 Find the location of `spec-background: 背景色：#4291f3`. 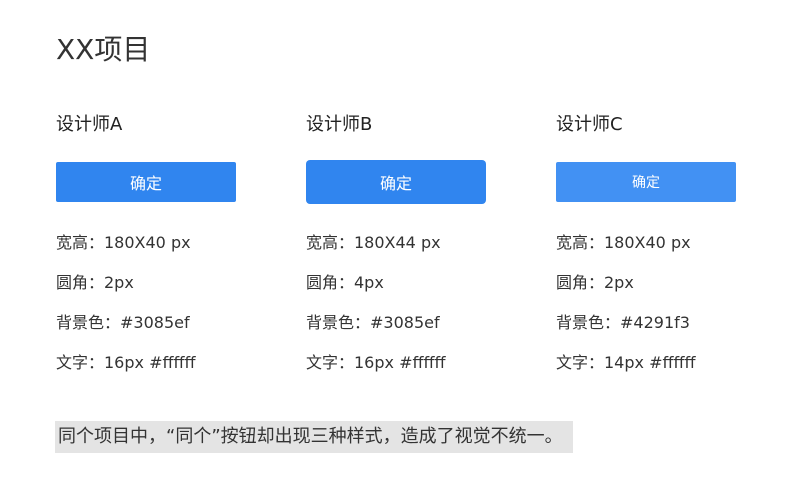

spec-background: 背景色：#4291f3 is located at coordinates (623, 322).